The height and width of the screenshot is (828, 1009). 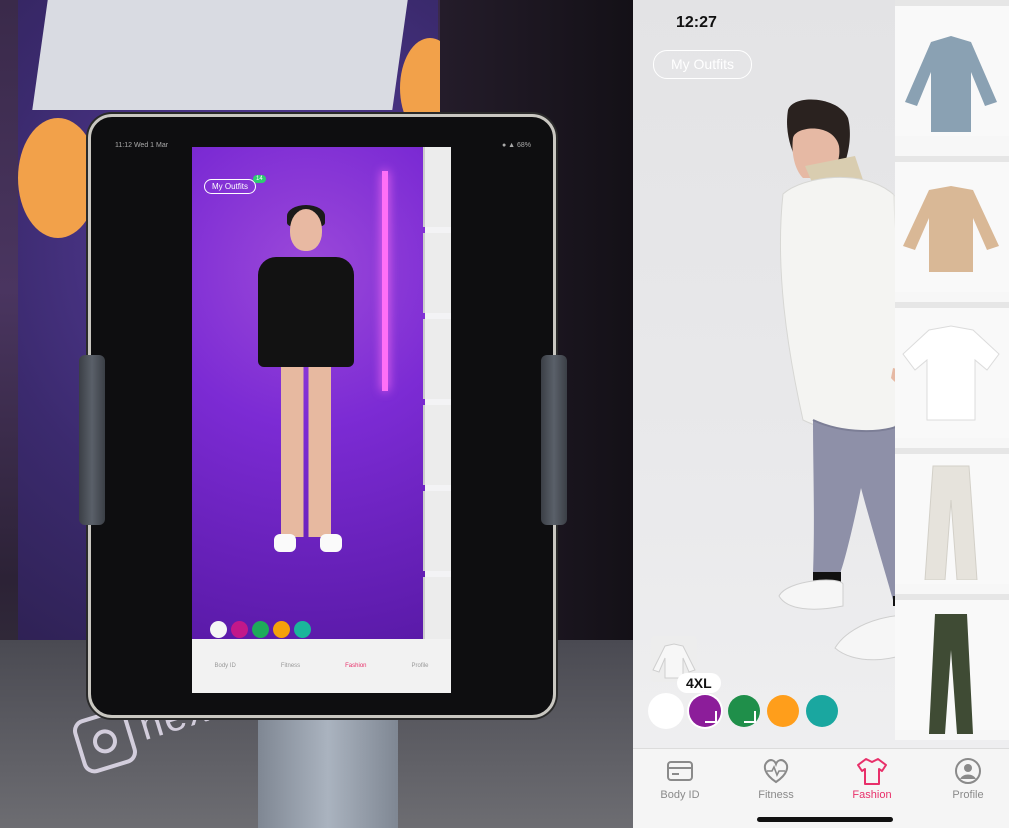 I want to click on tablet-status-left: 11:12 Wed 1 Mar, so click(x=142, y=145).